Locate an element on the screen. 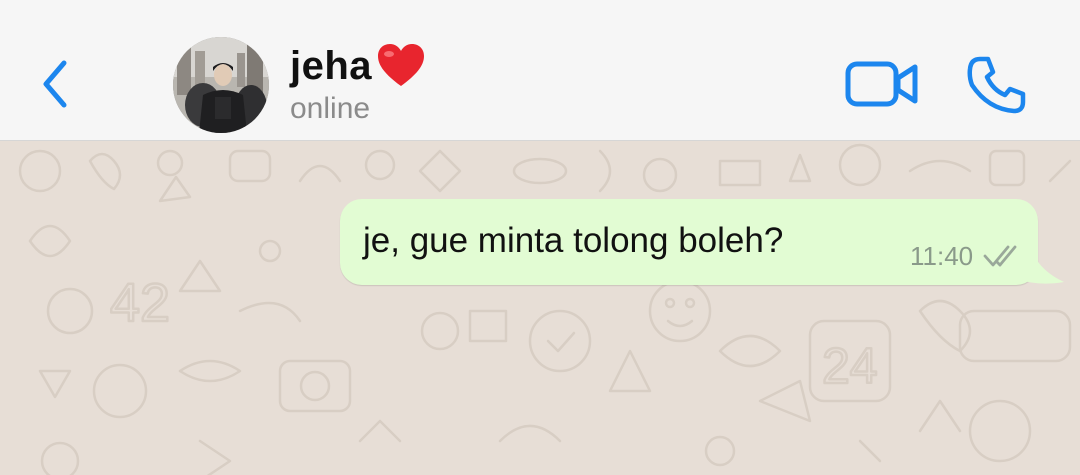 The image size is (1080, 475). video-call-button is located at coordinates (882, 84).